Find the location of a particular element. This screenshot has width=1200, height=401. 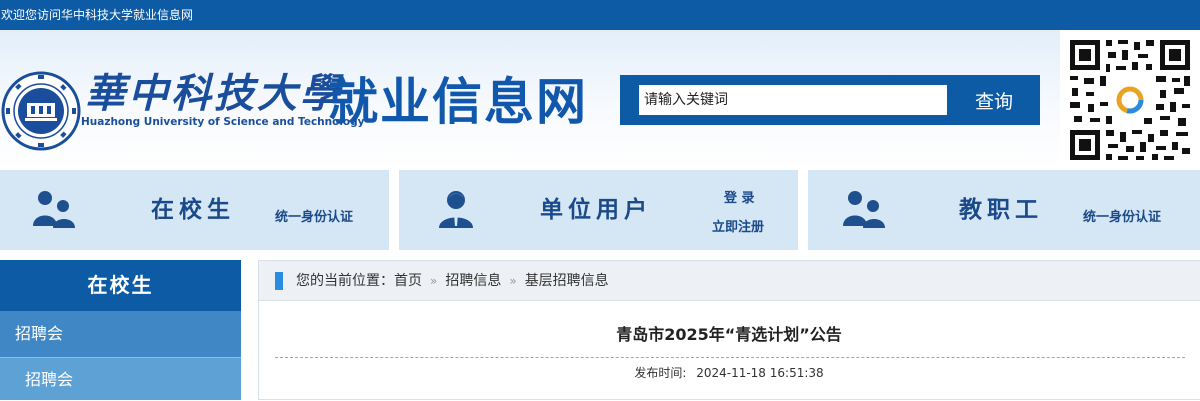

breadcrumb-home: 首页 is located at coordinates (408, 281).